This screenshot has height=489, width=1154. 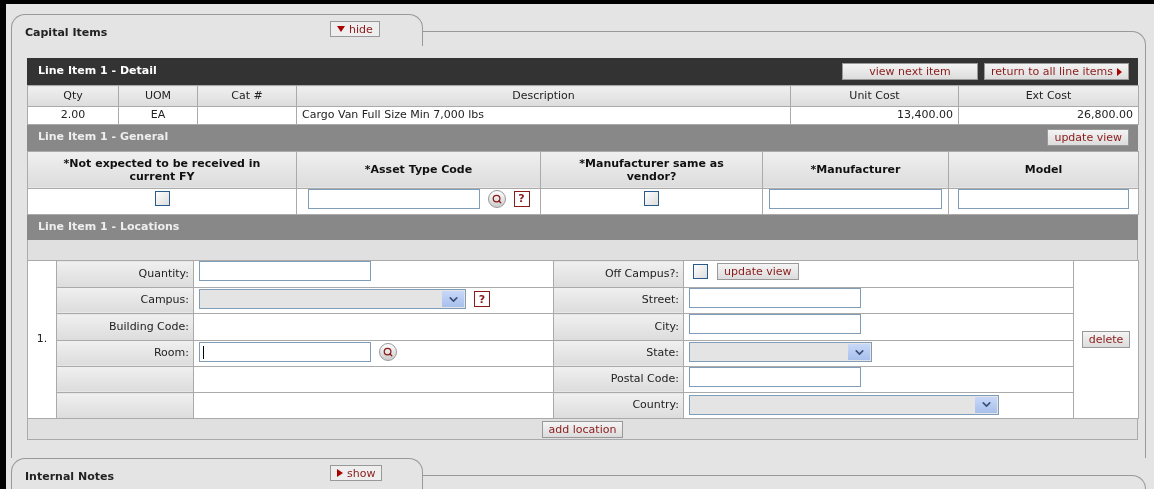 I want to click on table-cell: 2.00, so click(x=73, y=114).